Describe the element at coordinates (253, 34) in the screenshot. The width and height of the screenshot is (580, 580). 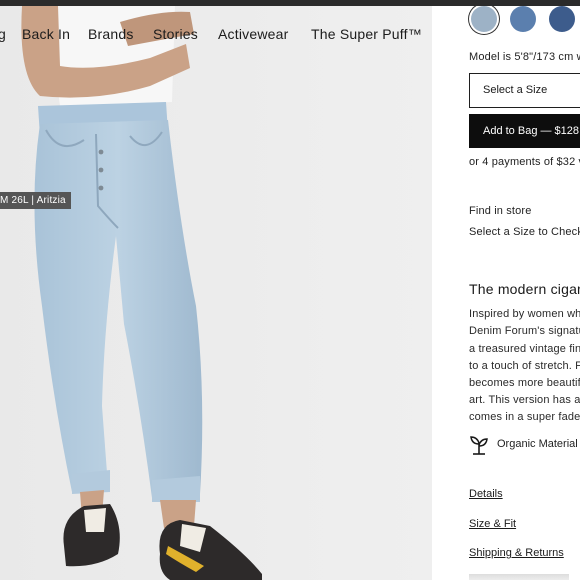
I see `nav-item-activewear: Activewear` at that location.